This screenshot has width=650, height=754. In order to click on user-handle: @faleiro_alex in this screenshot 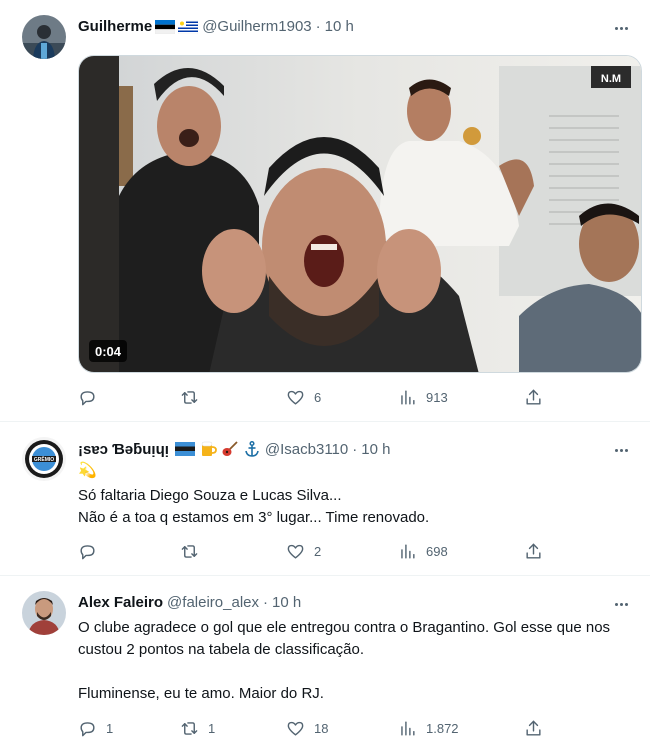, I will do `click(213, 602)`.